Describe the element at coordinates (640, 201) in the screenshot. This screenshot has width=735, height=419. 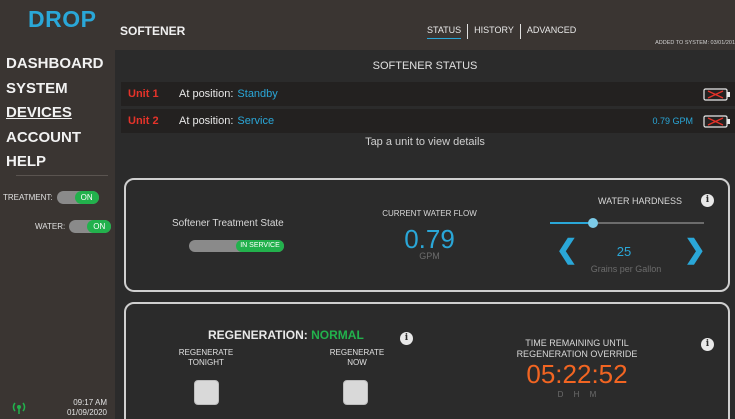
I see `hardness-label: WATER HARDNESS` at that location.